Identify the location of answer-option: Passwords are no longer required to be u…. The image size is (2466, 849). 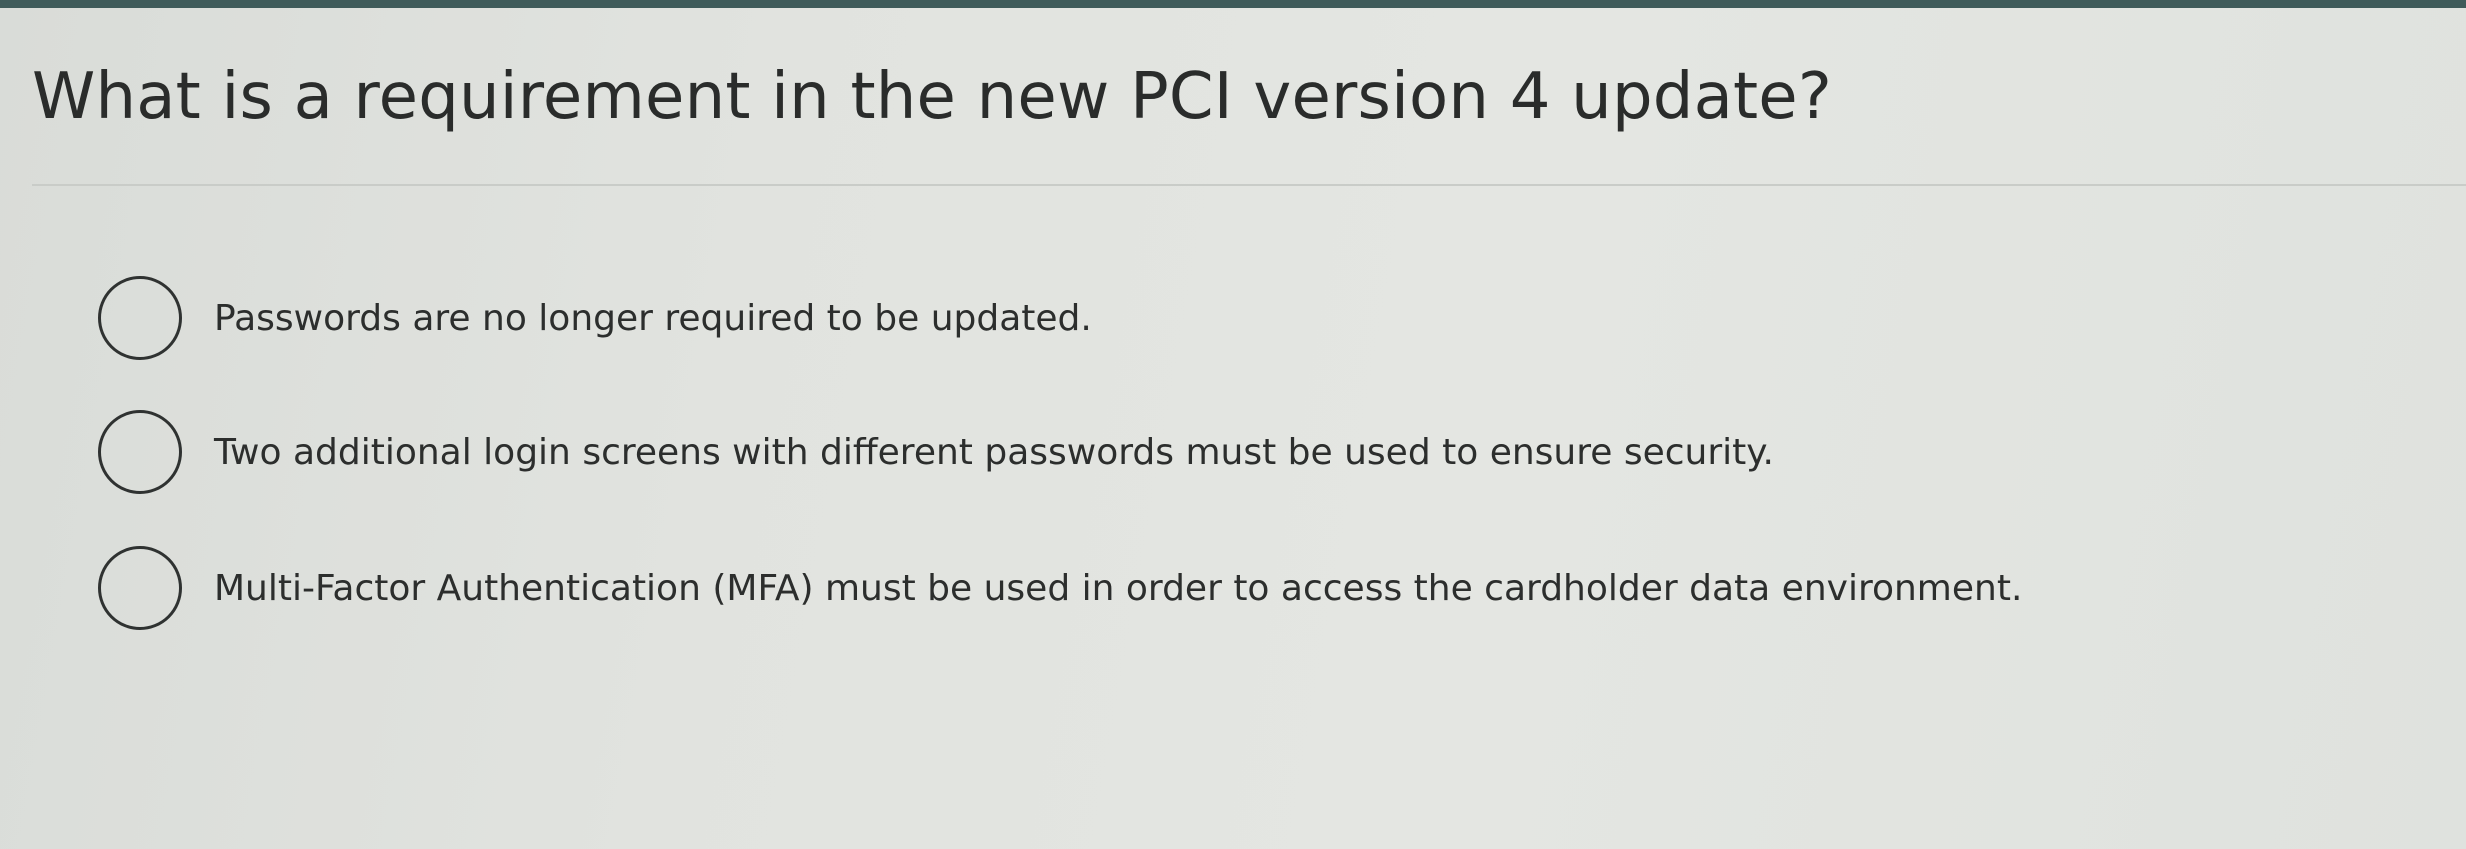
(595, 318).